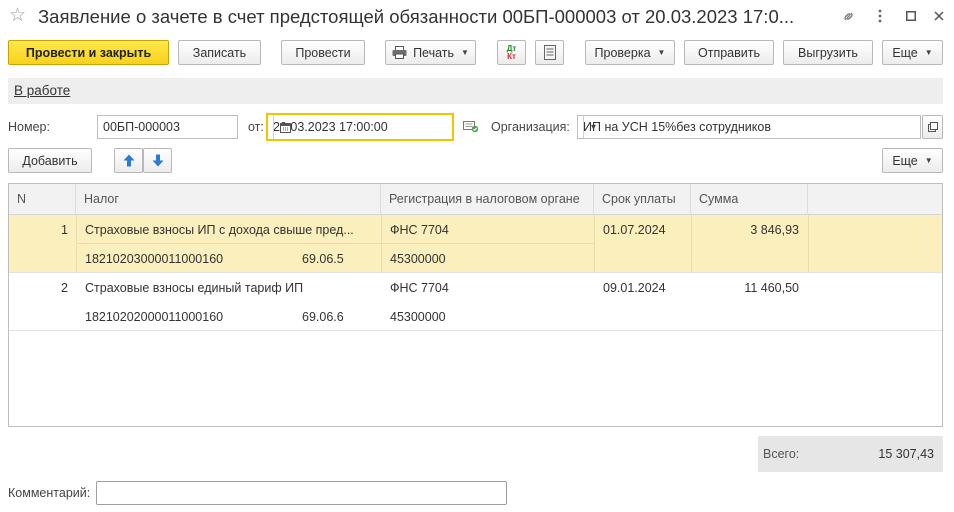 The height and width of the screenshot is (512, 954). I want to click on send-label: Отправить, so click(729, 52).